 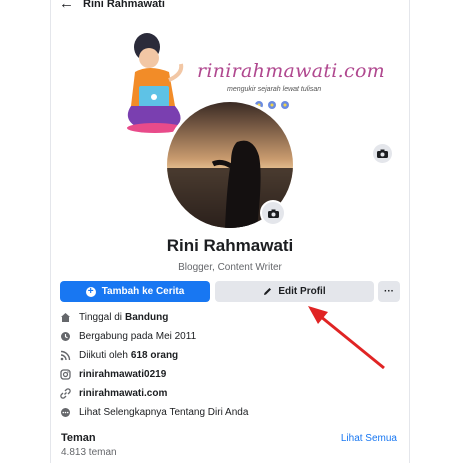 I want to click on top-bar: ← Rini Rahmawati, so click(x=230, y=7).